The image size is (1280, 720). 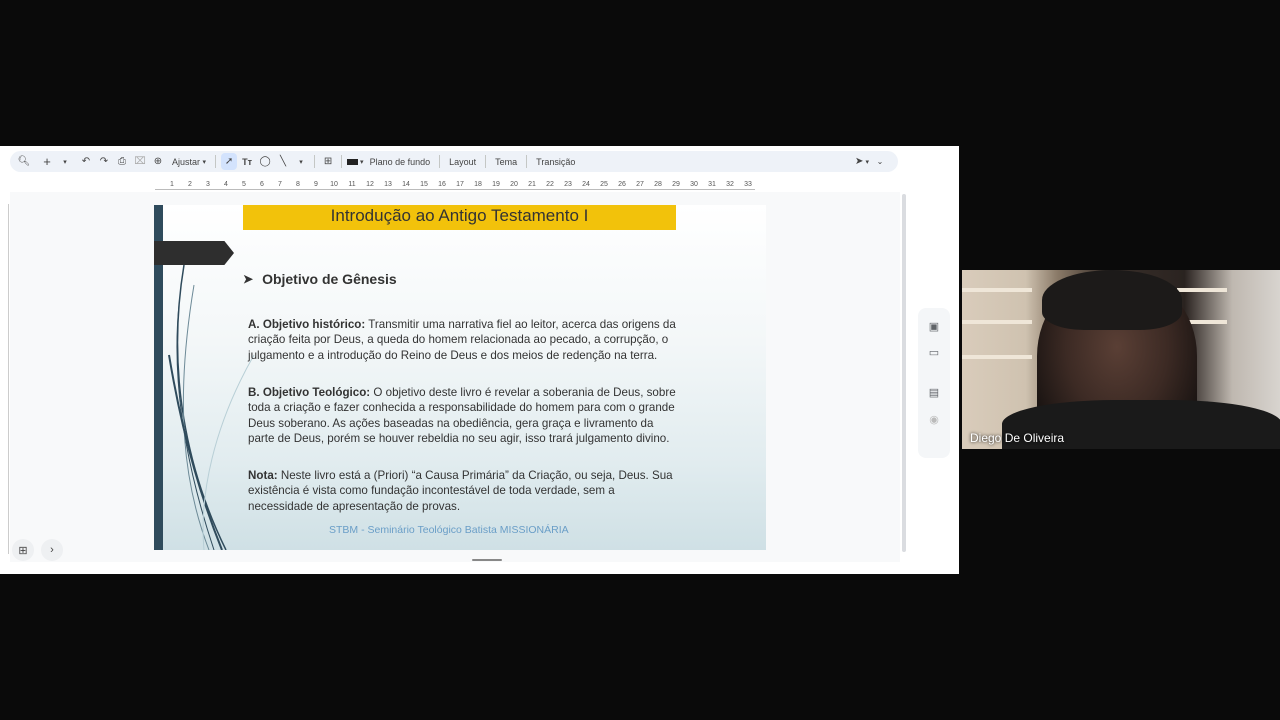 I want to click on slide-subtitle: ➤ Objetivo de Gênesis, so click(x=320, y=279).